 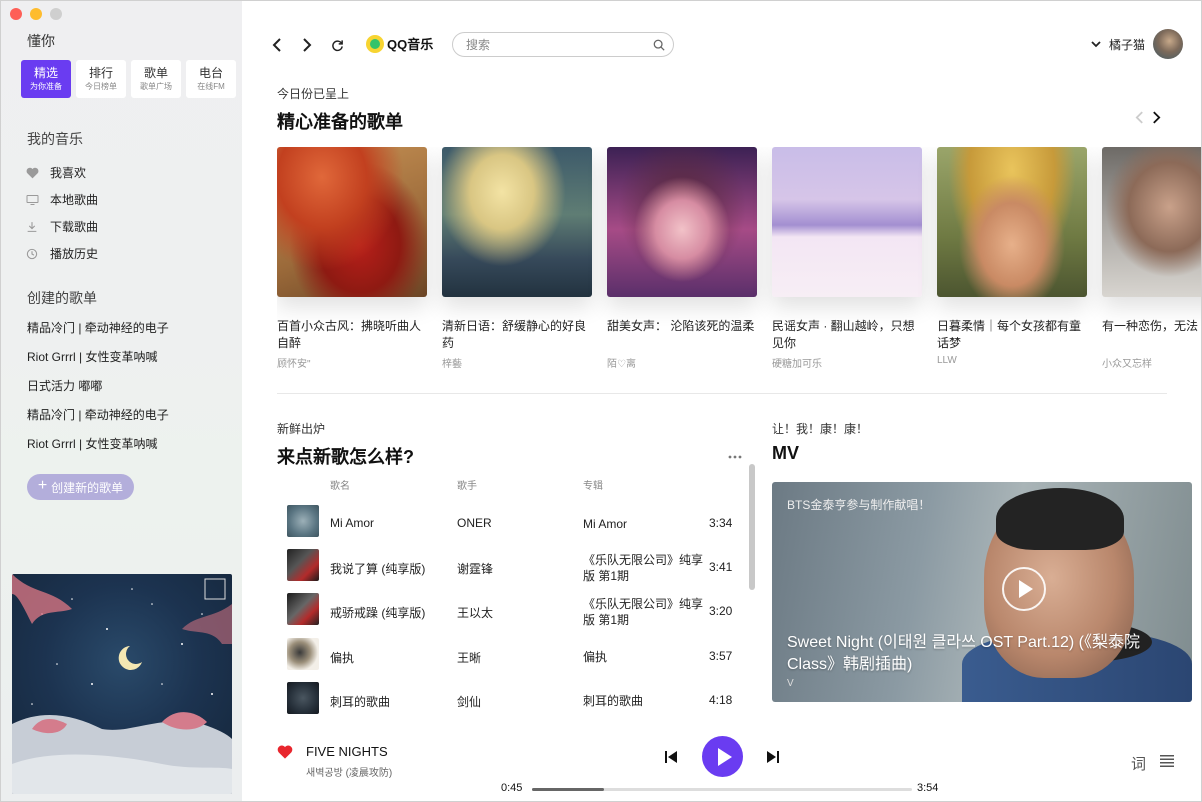 What do you see at coordinates (507, 656) in the screenshot?
I see `song-row: 偏执 王晰 偏执 3:57` at bounding box center [507, 656].